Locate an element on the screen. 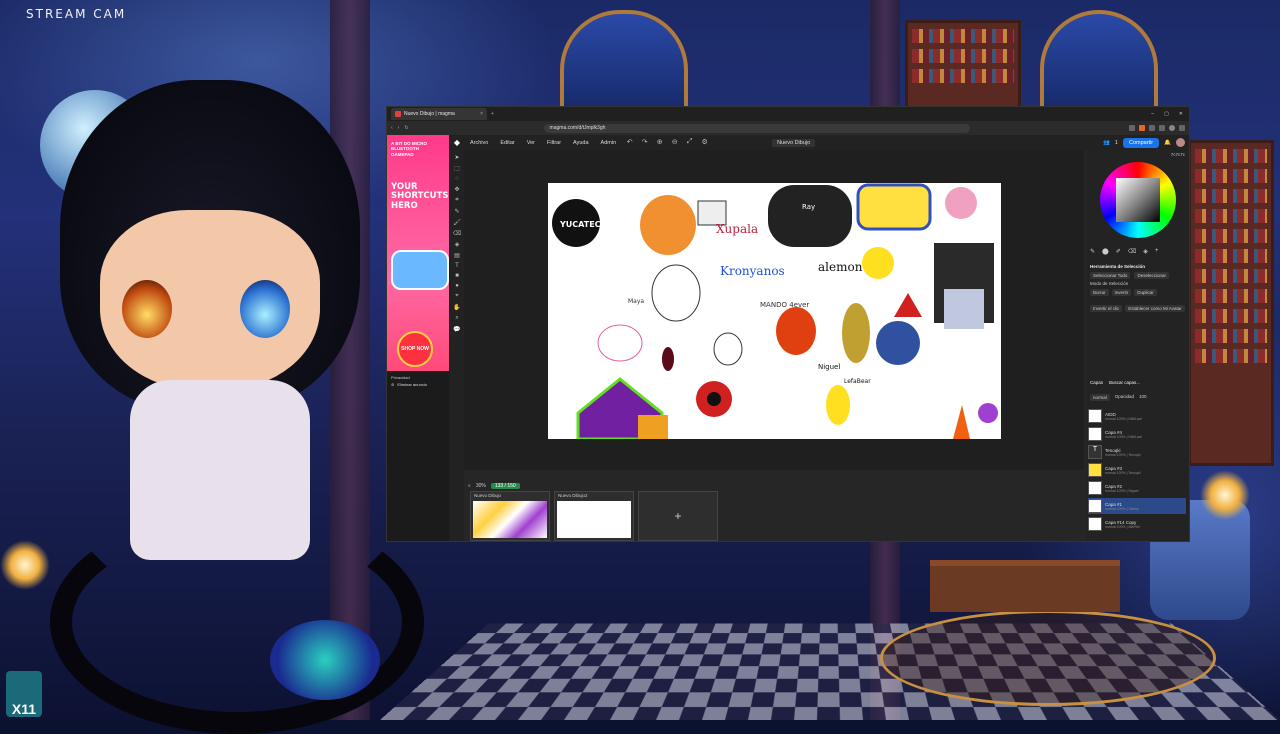 This screenshot has height=734, width=1280. eraser-icon: ⌫ is located at coordinates (1132, 251).